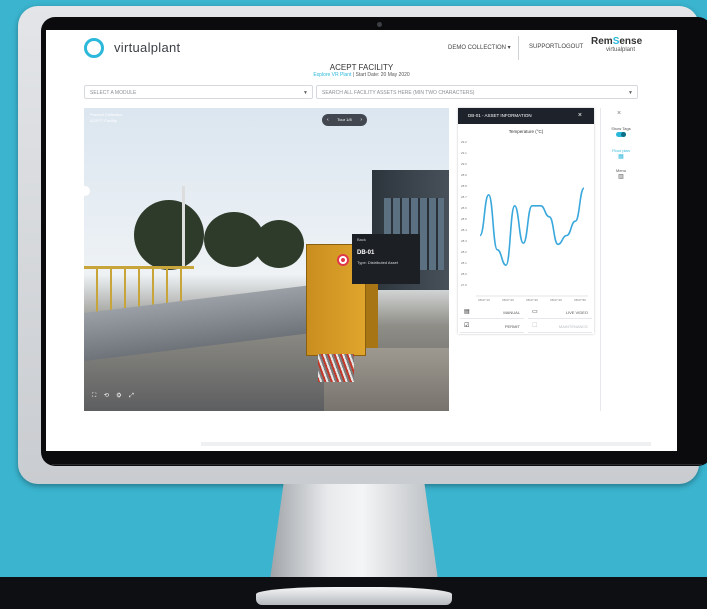 Image resolution: width=707 pixels, height=609 pixels. What do you see at coordinates (570, 47) in the screenshot?
I see `logout-link: LOGOUT` at bounding box center [570, 47].